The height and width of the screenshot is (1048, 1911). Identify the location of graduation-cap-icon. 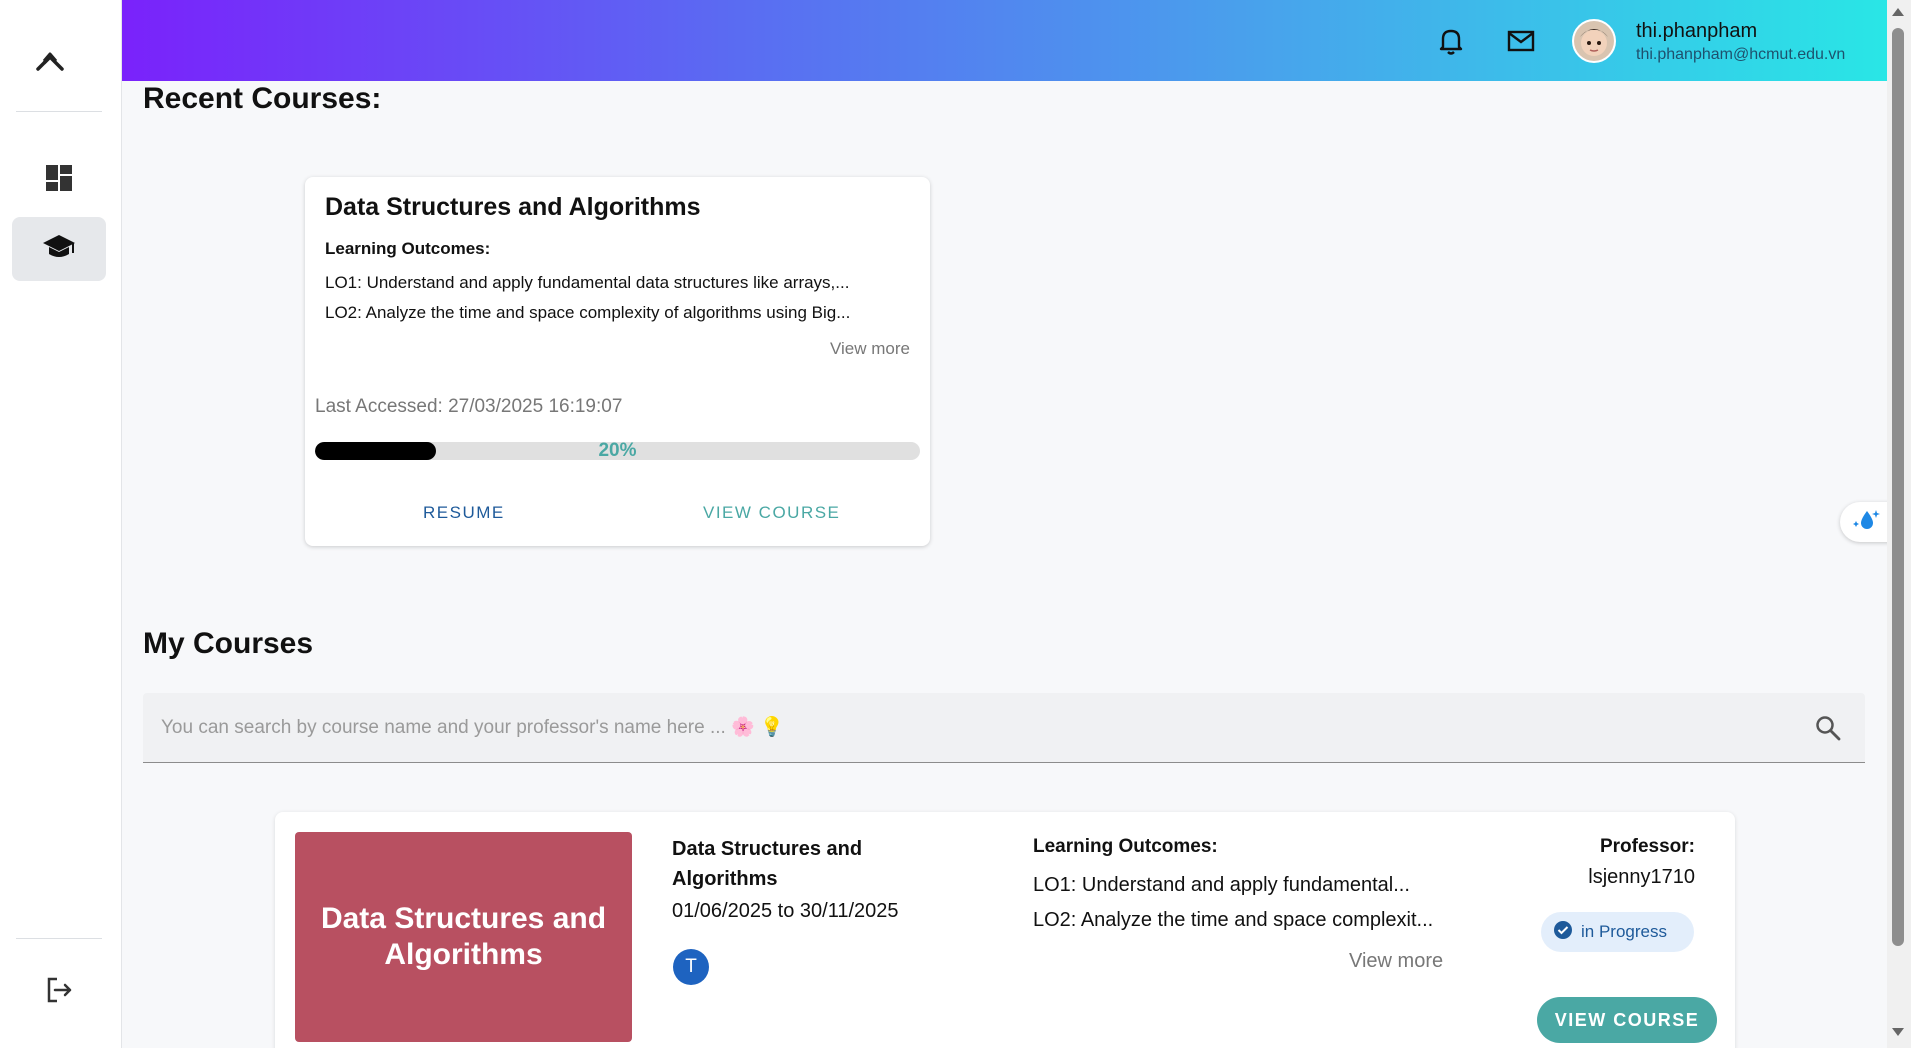
(59, 249).